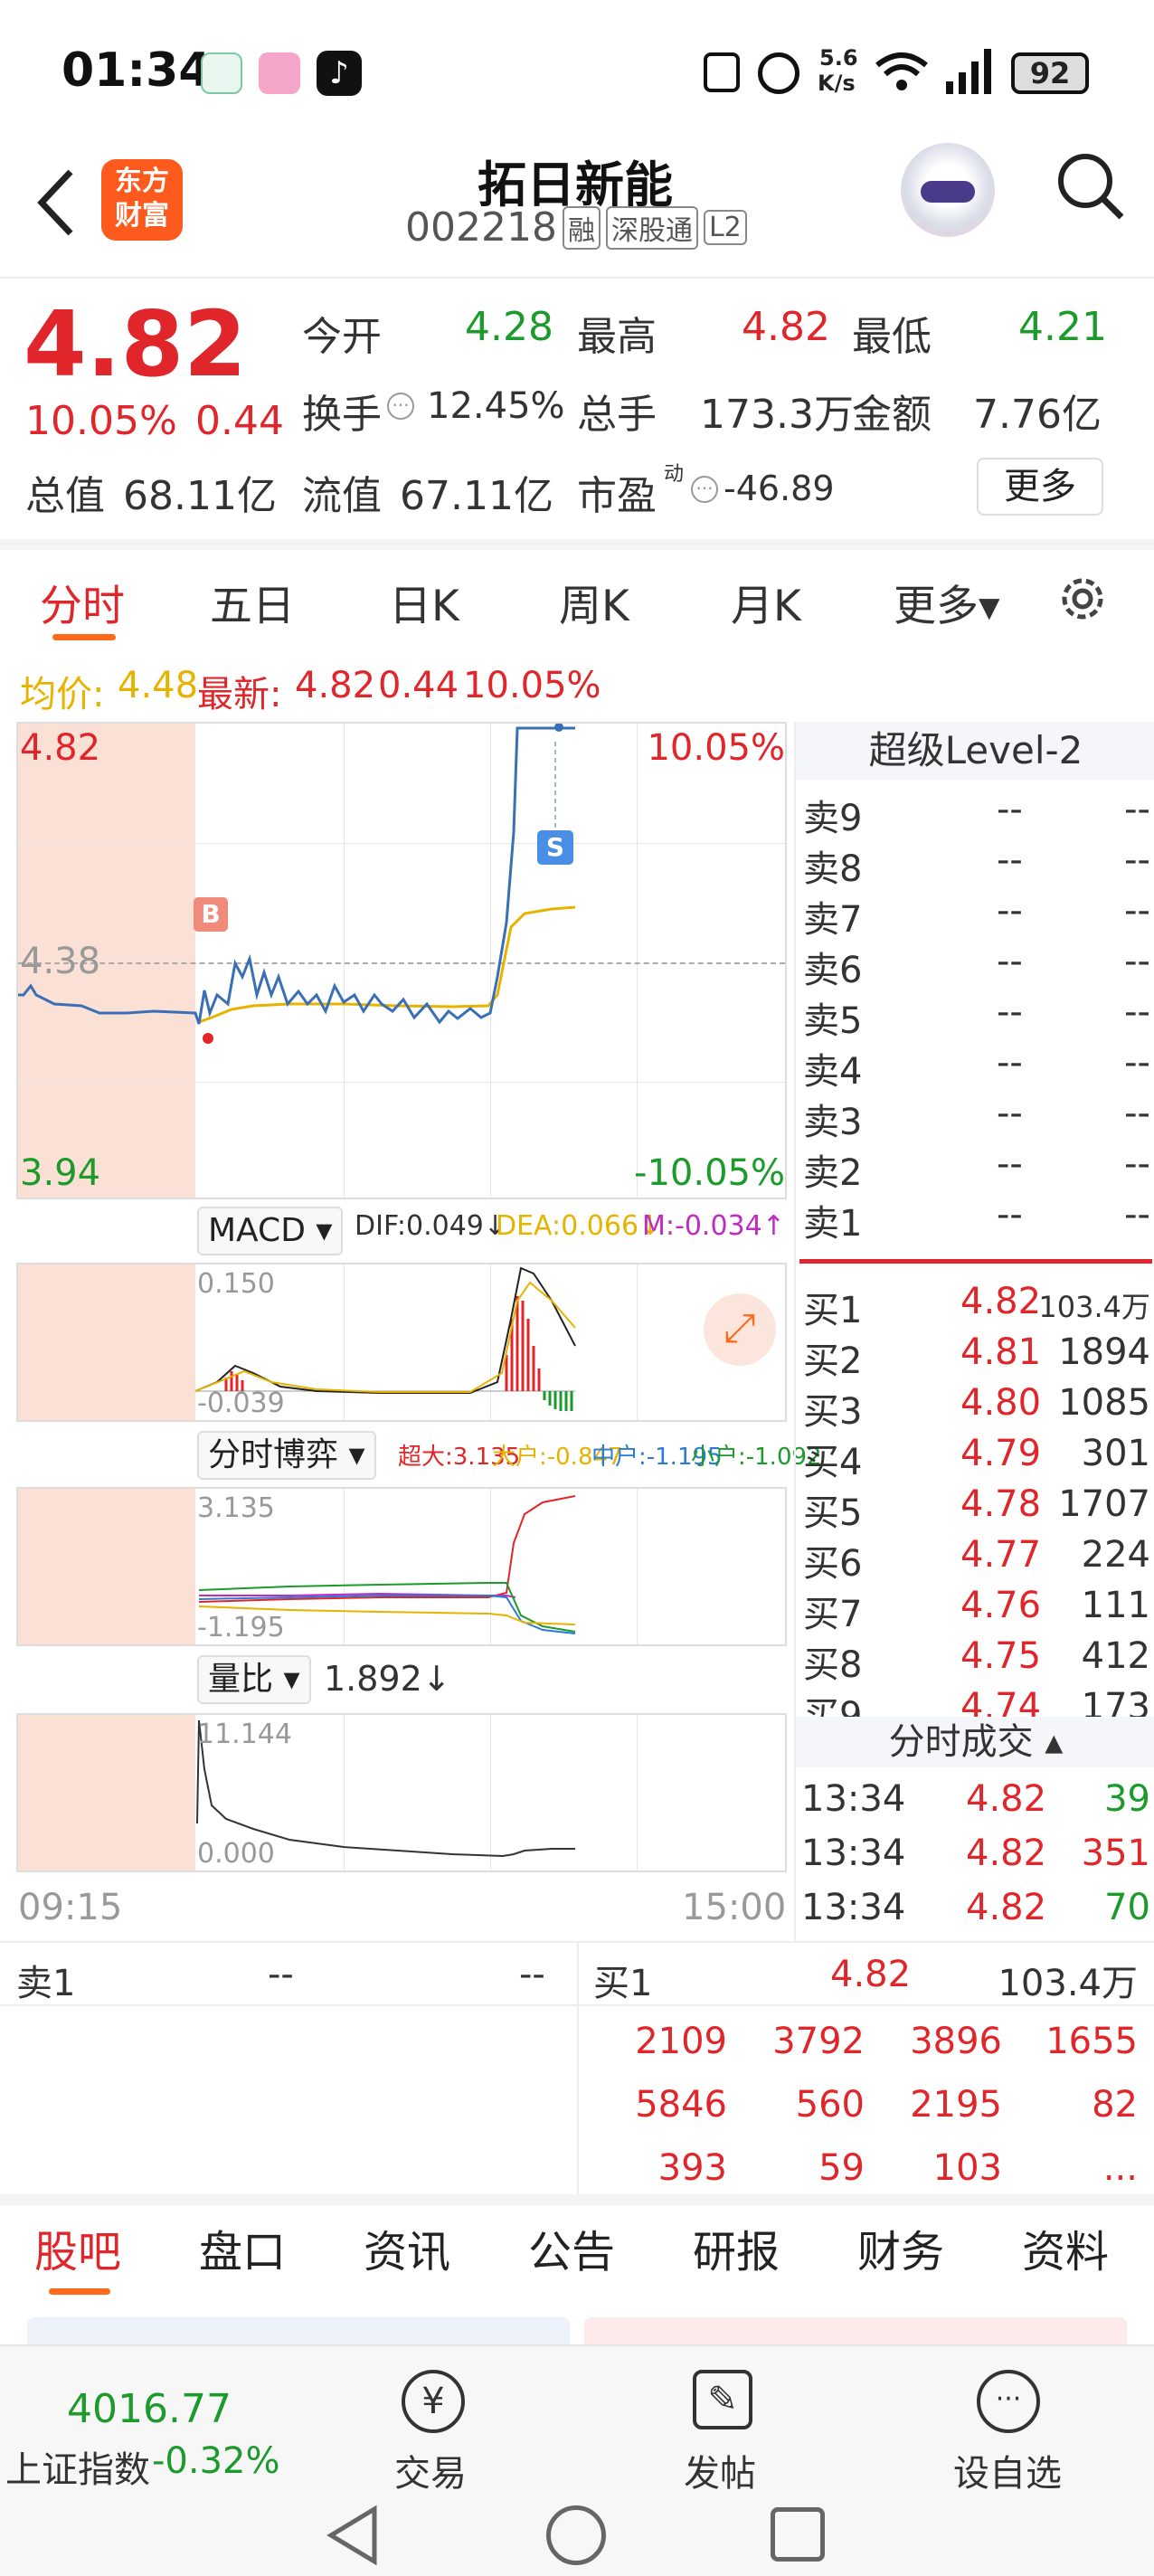 This screenshot has height=2576, width=1154. What do you see at coordinates (853, 1853) in the screenshot?
I see `trade-time: 13:34` at bounding box center [853, 1853].